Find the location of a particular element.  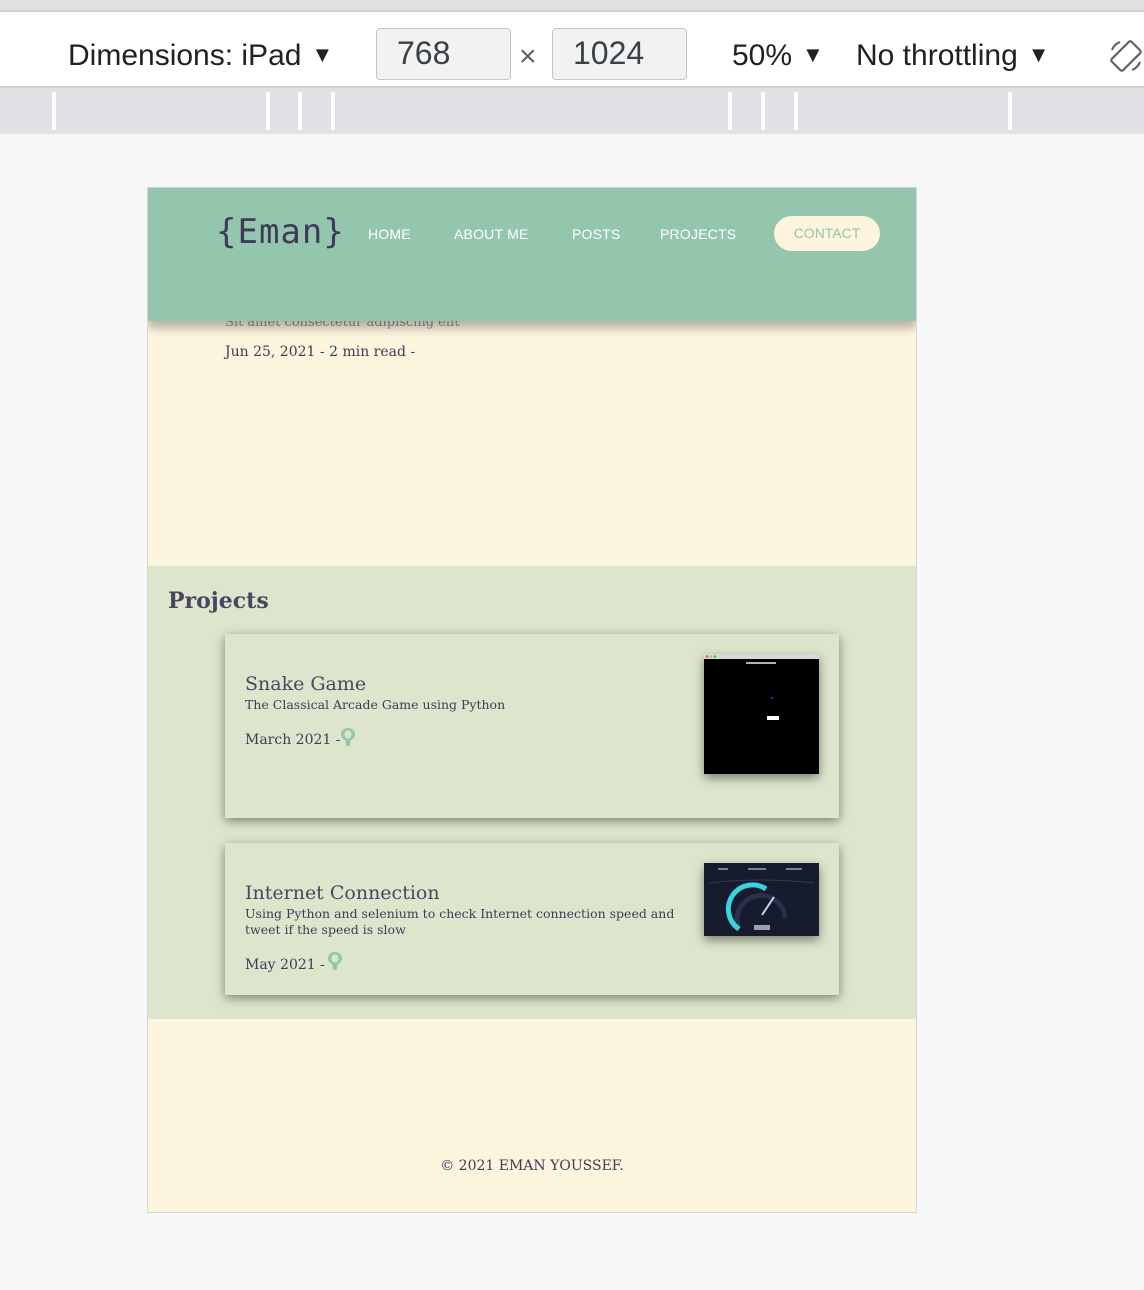

throttling-select: No throttling ▼ is located at coordinates (953, 55).